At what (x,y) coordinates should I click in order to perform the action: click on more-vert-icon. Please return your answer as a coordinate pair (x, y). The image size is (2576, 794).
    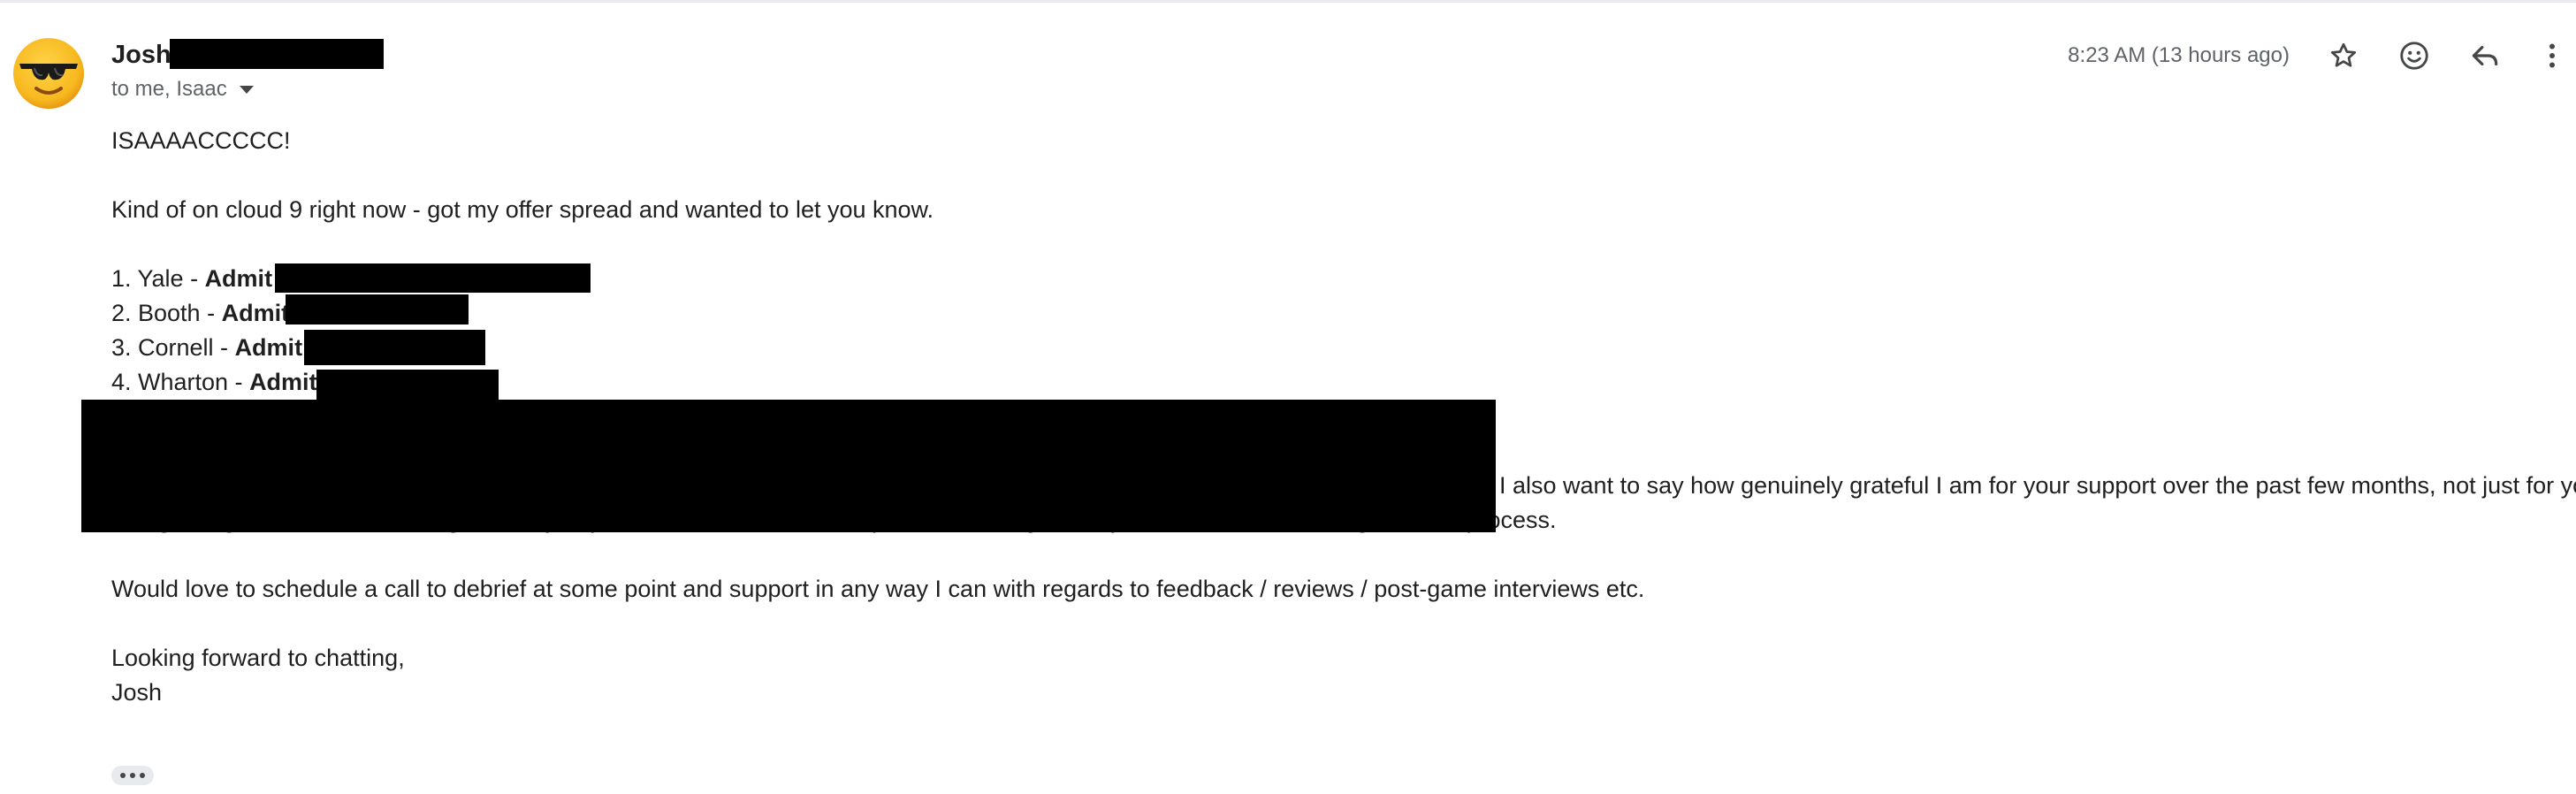
    Looking at the image, I should click on (2552, 55).